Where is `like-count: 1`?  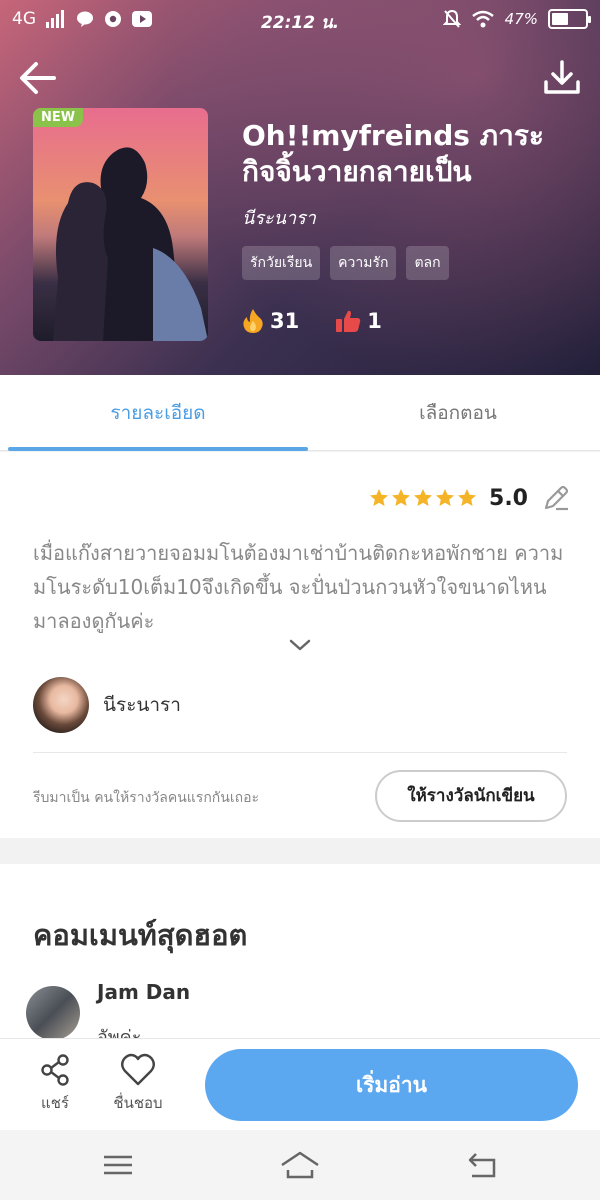 like-count: 1 is located at coordinates (374, 321).